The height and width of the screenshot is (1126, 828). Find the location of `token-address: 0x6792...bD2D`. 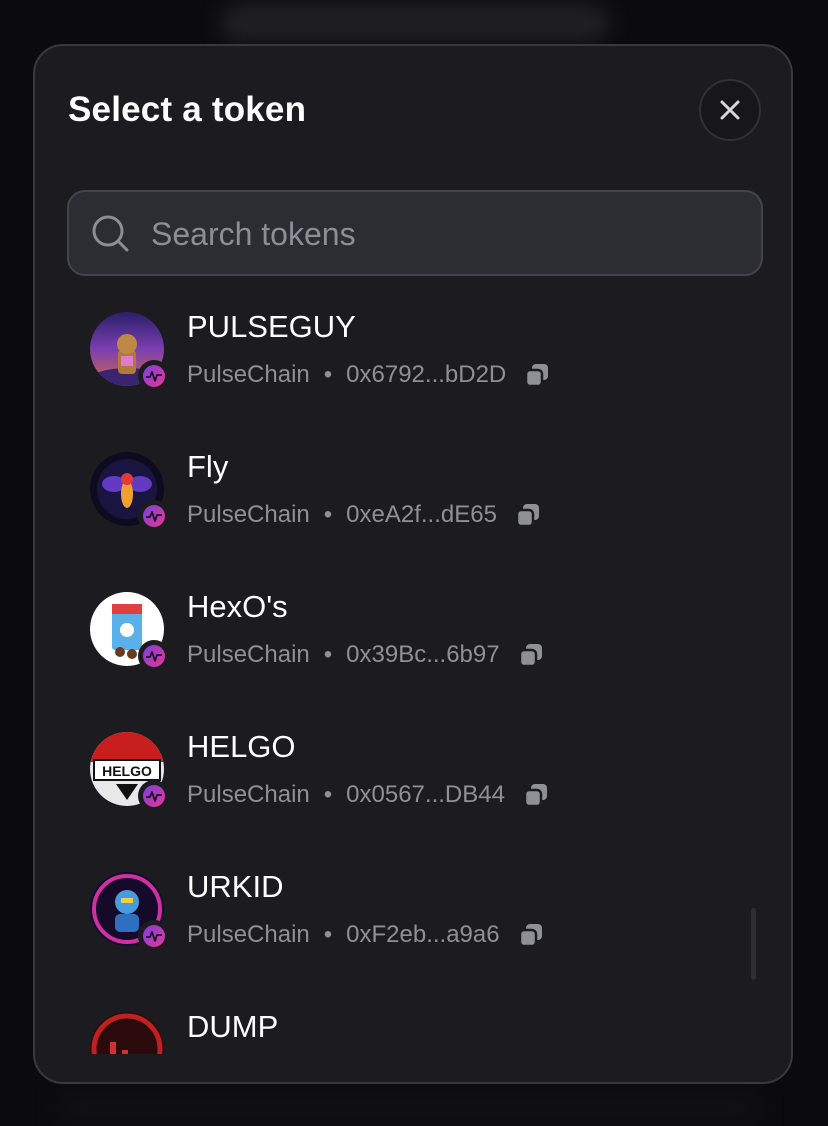

token-address: 0x6792...bD2D is located at coordinates (426, 374).